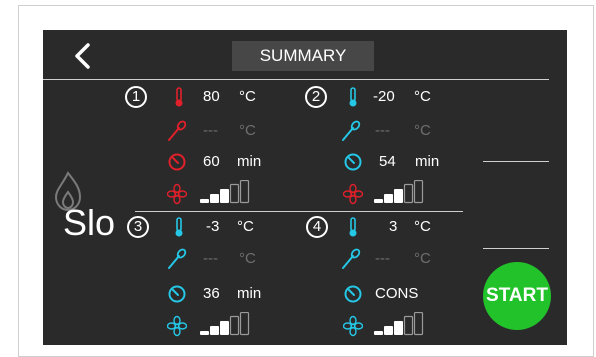 The width and height of the screenshot is (596, 357). What do you see at coordinates (89, 222) in the screenshot?
I see `mode-label: Slo` at bounding box center [89, 222].